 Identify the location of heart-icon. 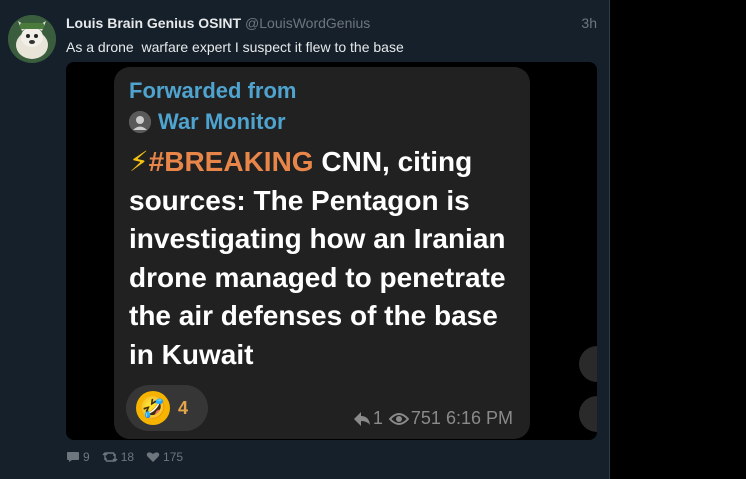
(153, 457).